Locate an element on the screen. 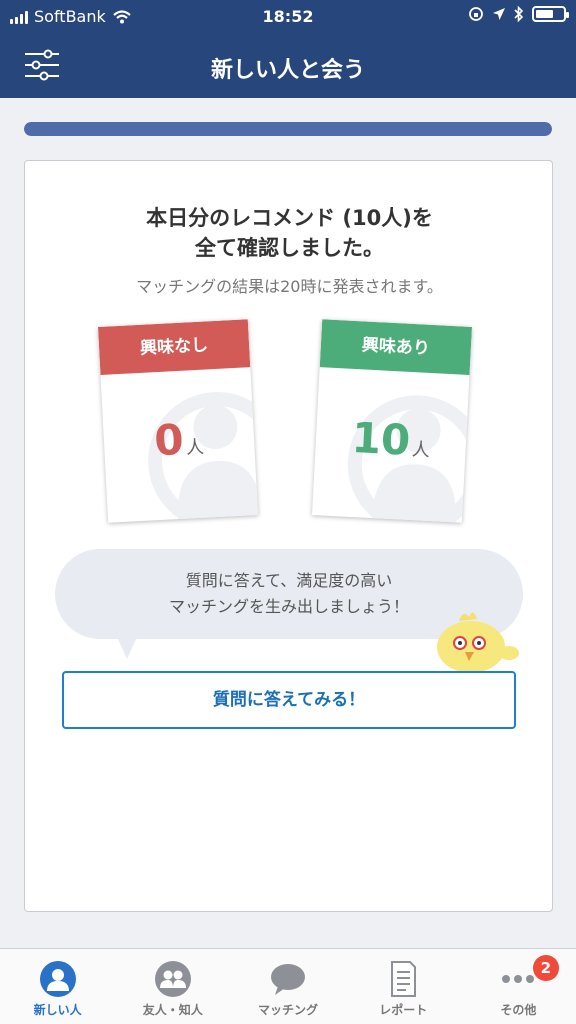 This screenshot has width=576, height=1024. tab-new-people: 新しい人 is located at coordinates (57, 986).